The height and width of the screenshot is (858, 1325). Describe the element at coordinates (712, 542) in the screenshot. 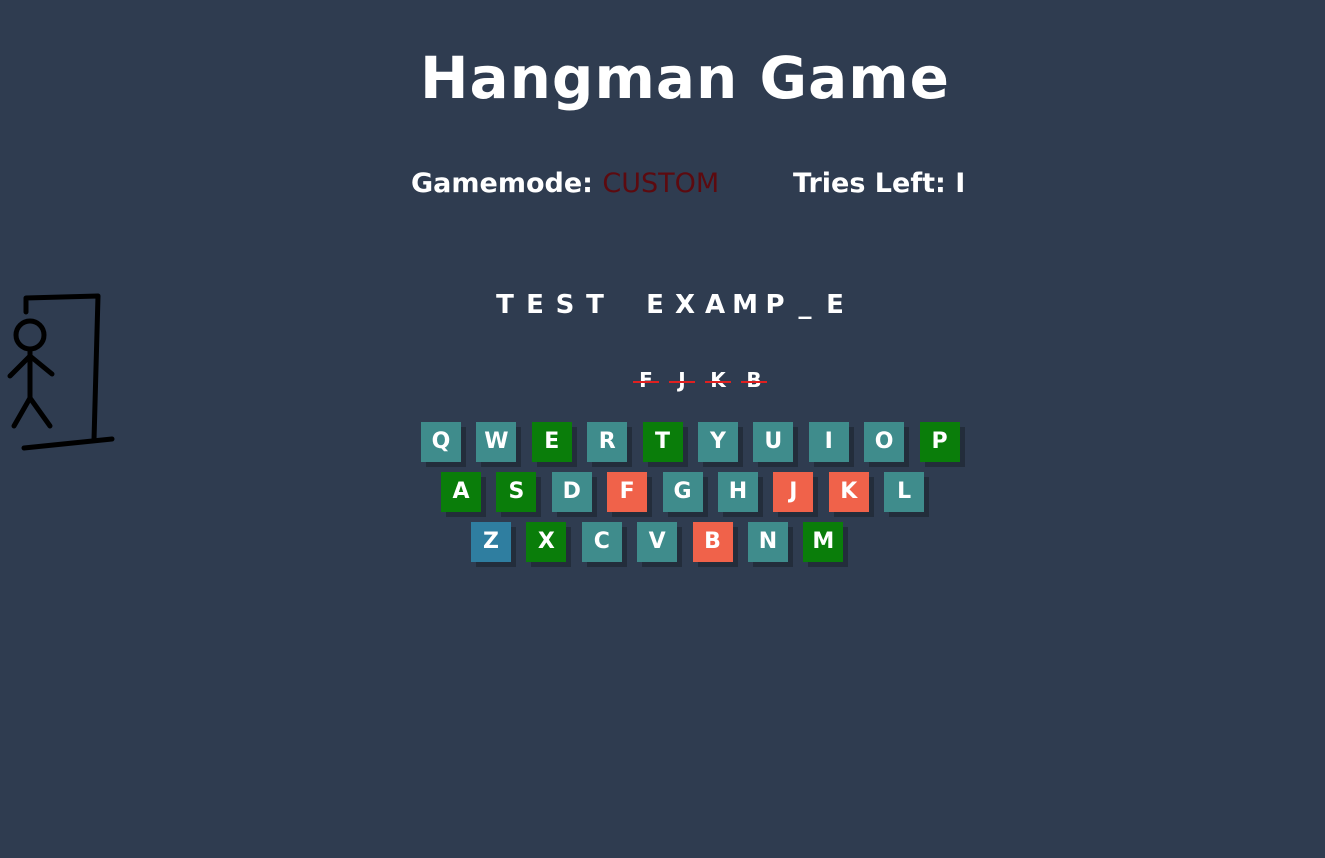

I see `key-b: B` at that location.